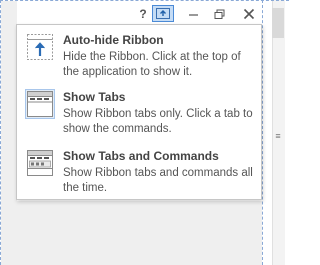 Image resolution: width=320 pixels, height=265 pixels. I want to click on split-handle-icon: ≡, so click(278, 136).